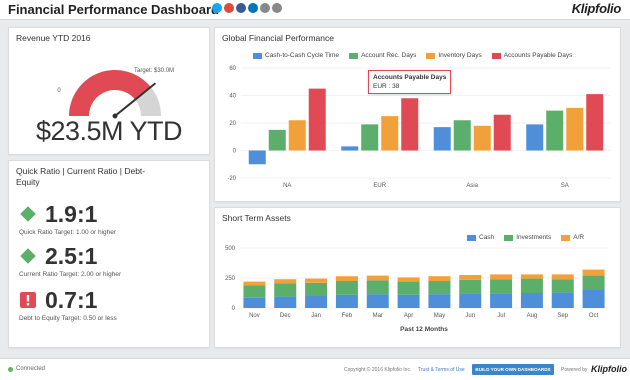  Describe the element at coordinates (408, 316) in the screenshot. I see `x-tick-label: Apr` at that location.